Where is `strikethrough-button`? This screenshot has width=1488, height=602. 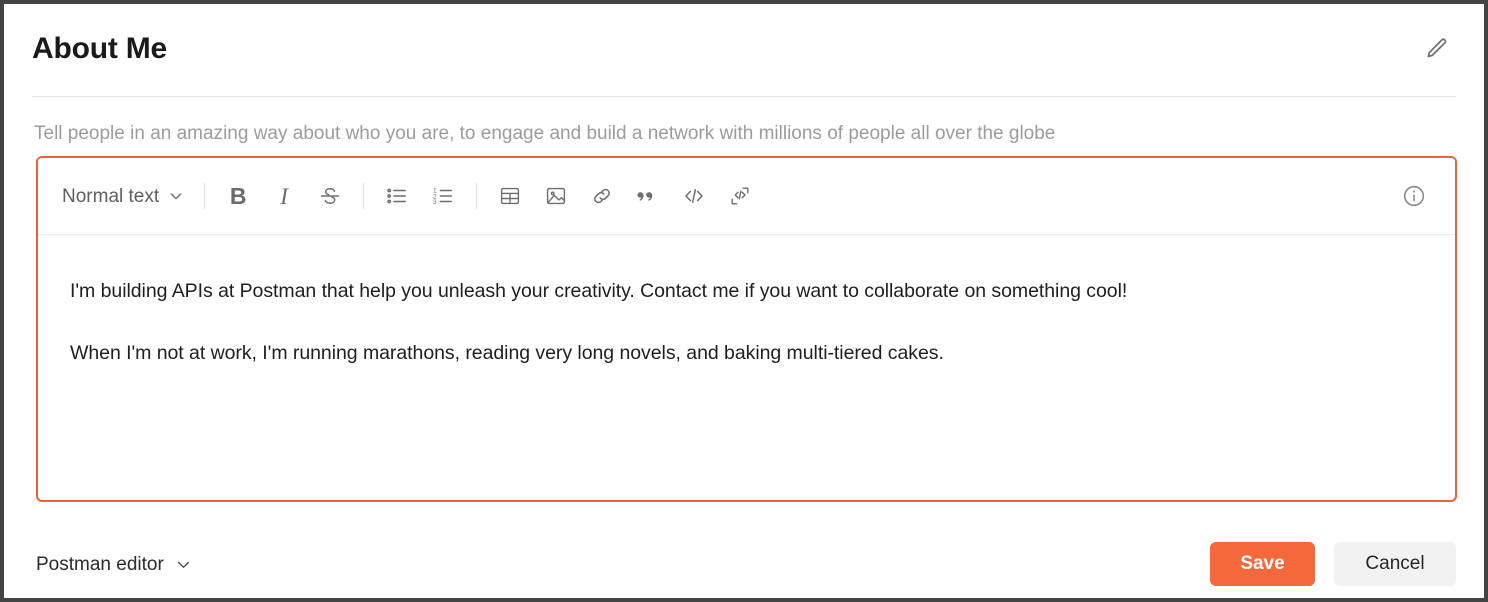
strikethrough-button is located at coordinates (330, 196).